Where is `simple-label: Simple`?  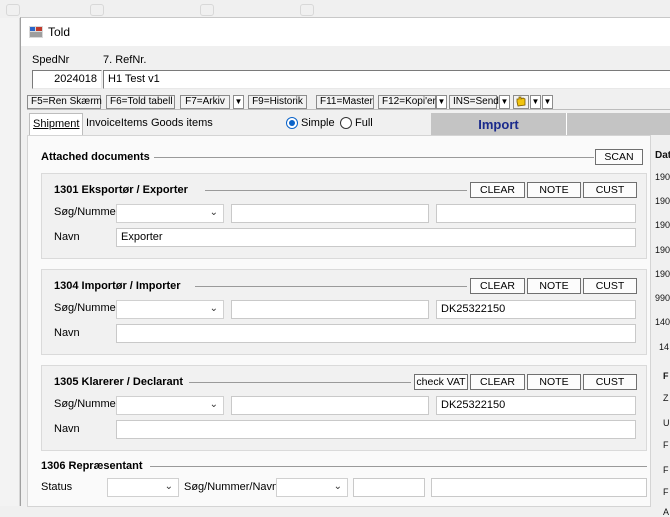
simple-label: Simple is located at coordinates (318, 123).